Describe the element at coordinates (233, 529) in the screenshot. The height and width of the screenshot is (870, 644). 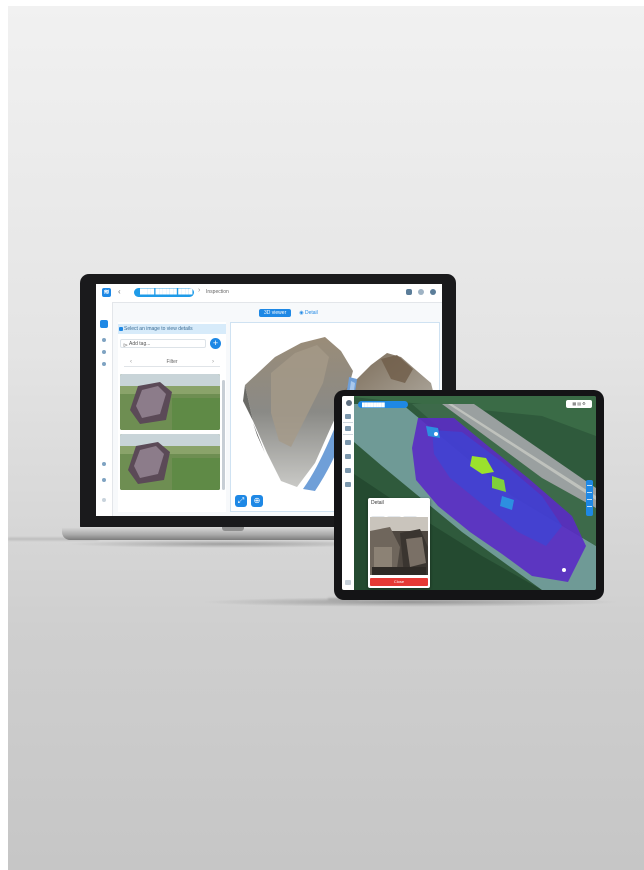
I see `laptop-notch` at that location.